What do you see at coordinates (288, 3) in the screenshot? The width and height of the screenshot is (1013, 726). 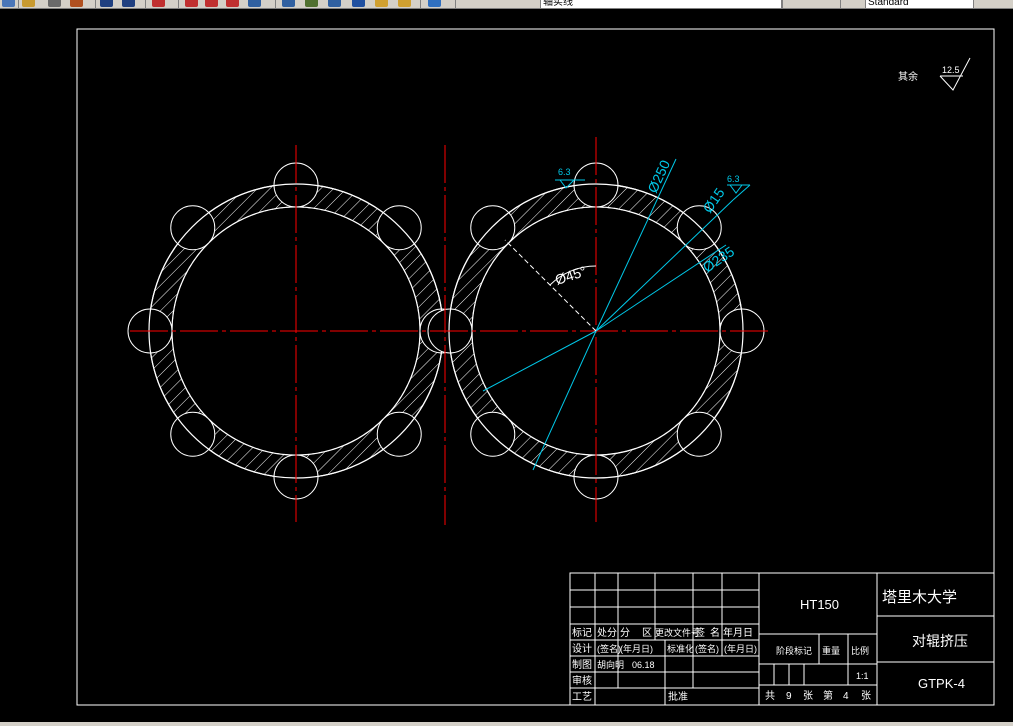 I see `design-center-icon` at bounding box center [288, 3].